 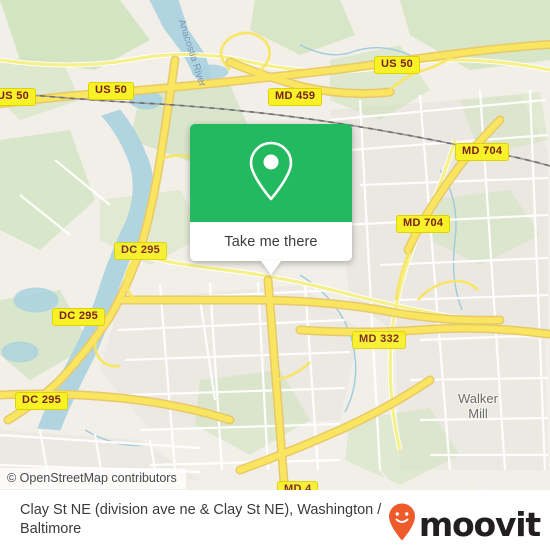 I want to click on destination-popup: Take me there, so click(x=271, y=199).